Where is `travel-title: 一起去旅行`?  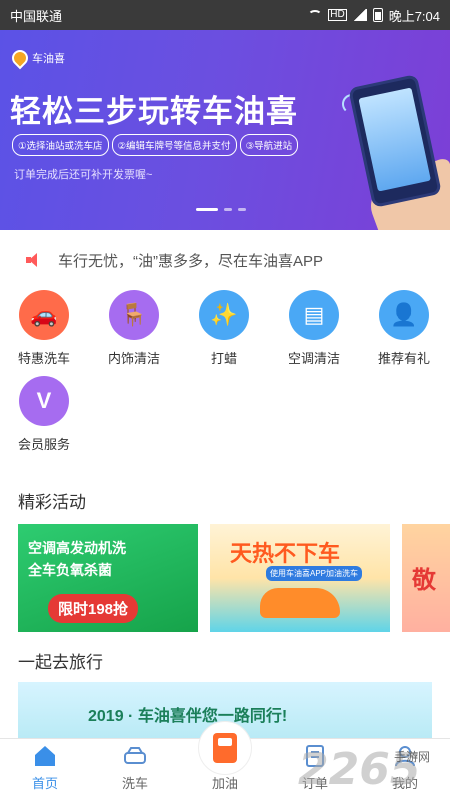 travel-title: 一起去旅行 is located at coordinates (60, 662).